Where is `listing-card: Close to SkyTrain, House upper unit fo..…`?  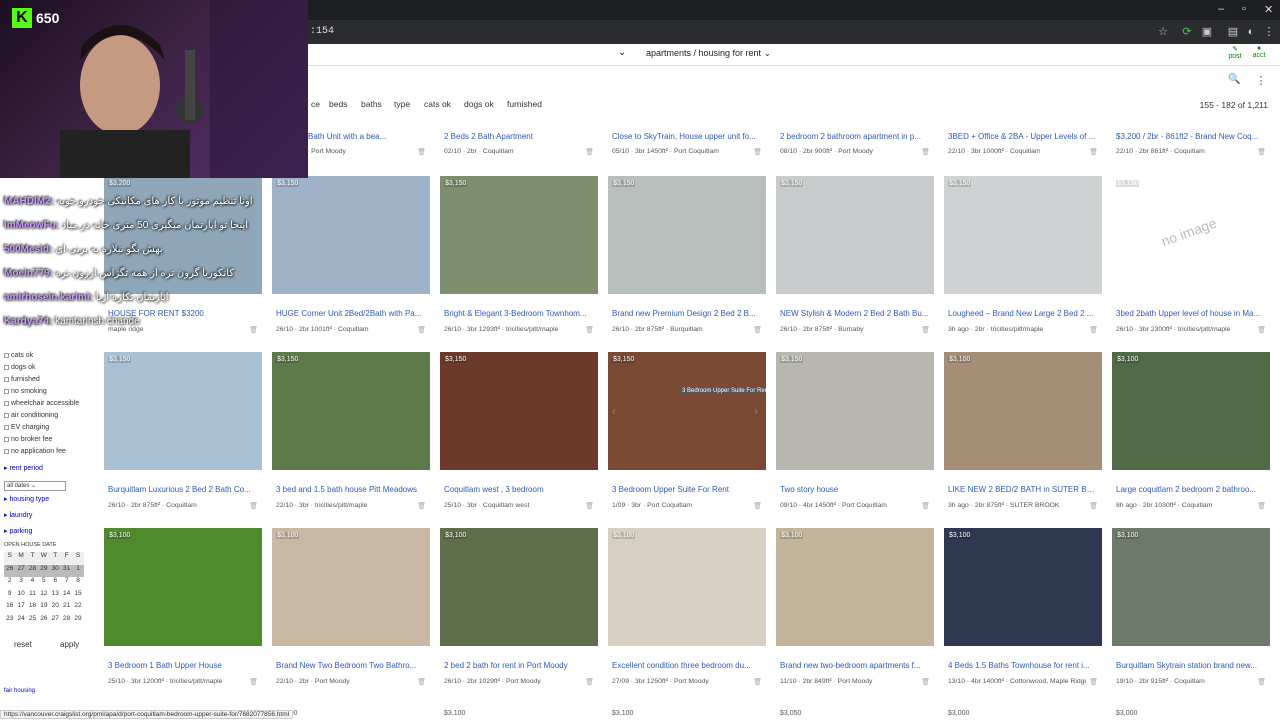
listing-card: Close to SkyTrain, House upper unit fo..… is located at coordinates (687, 140).